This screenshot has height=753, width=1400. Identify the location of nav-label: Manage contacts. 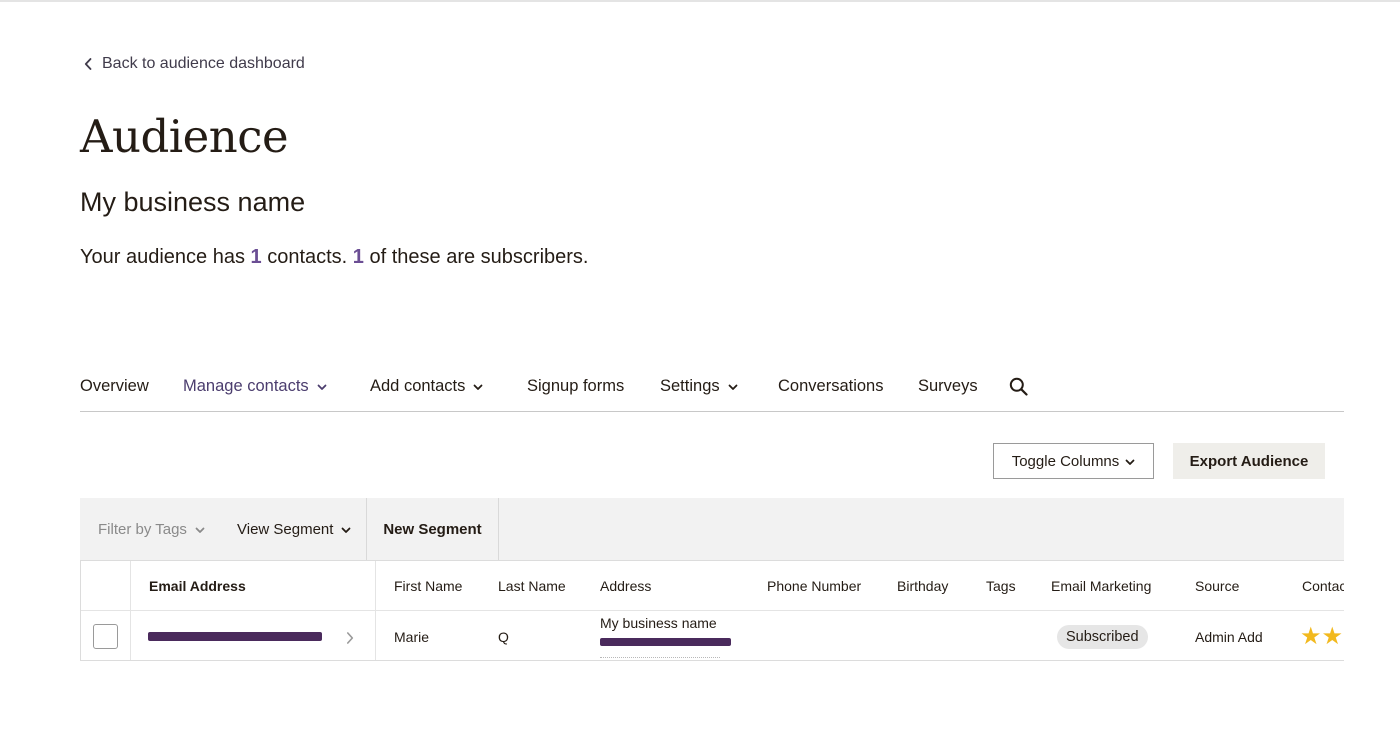
(246, 386).